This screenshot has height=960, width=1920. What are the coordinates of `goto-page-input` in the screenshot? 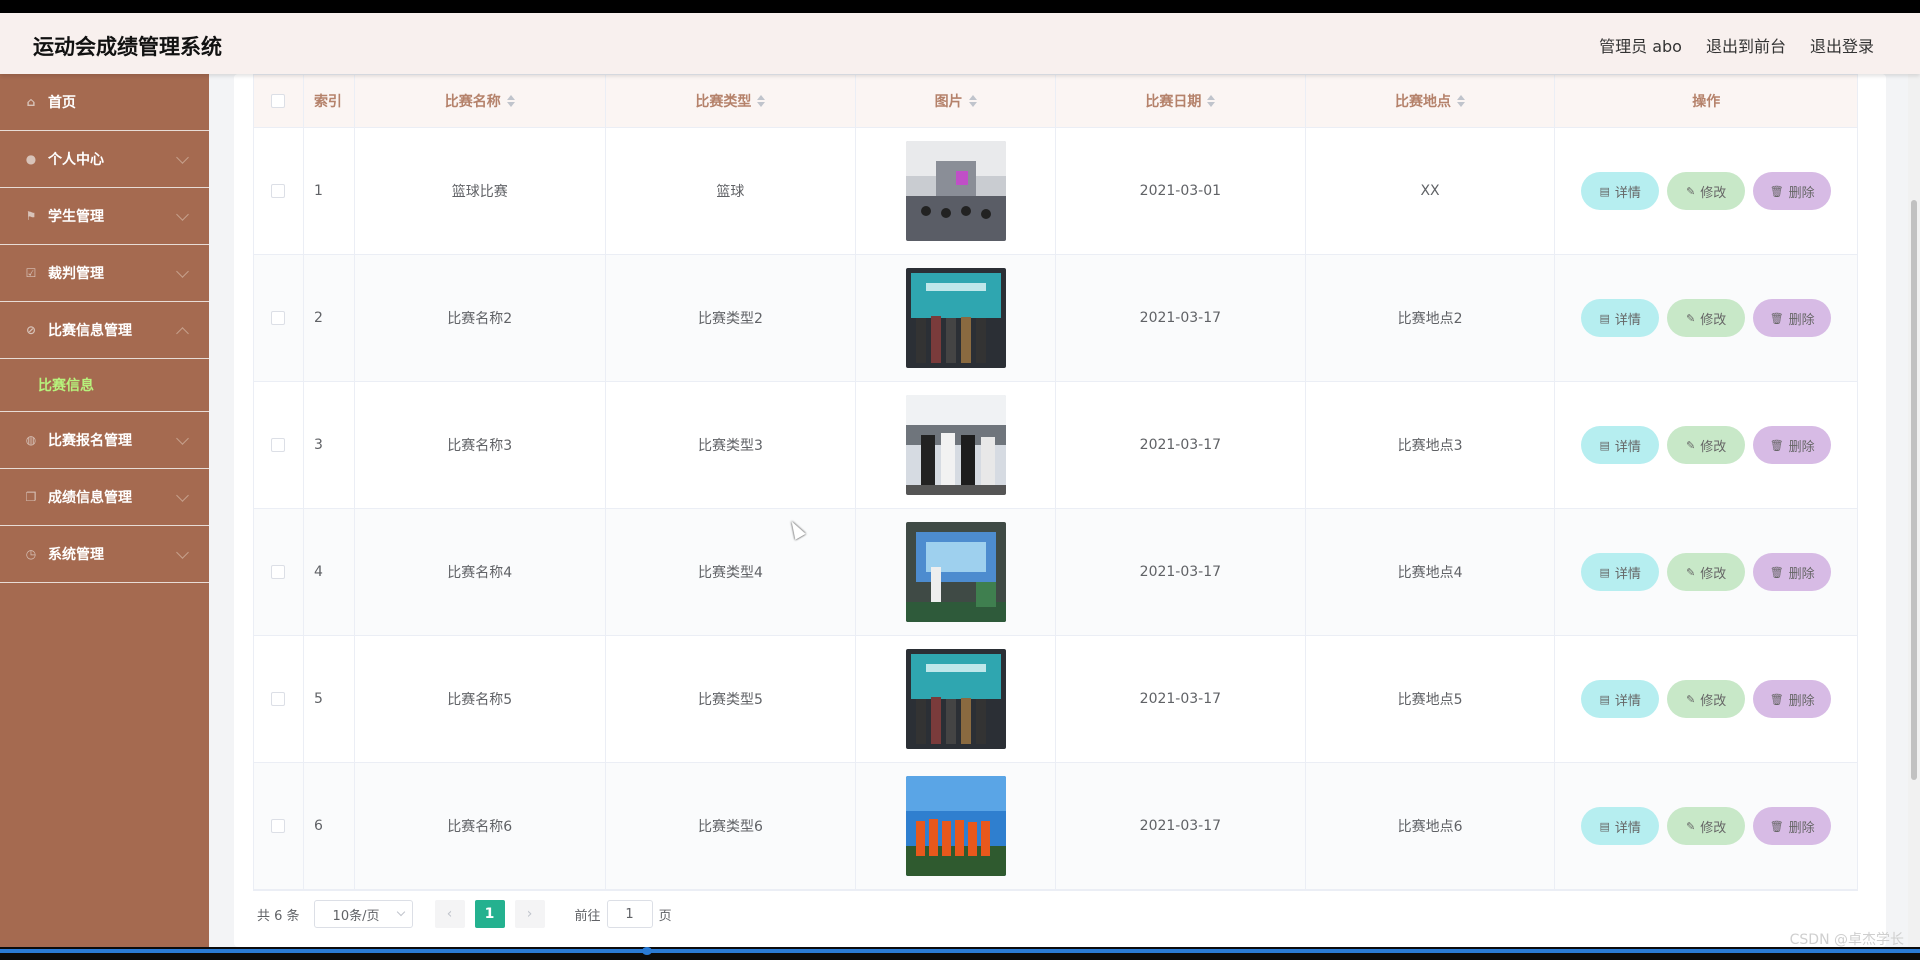 It's located at (629, 914).